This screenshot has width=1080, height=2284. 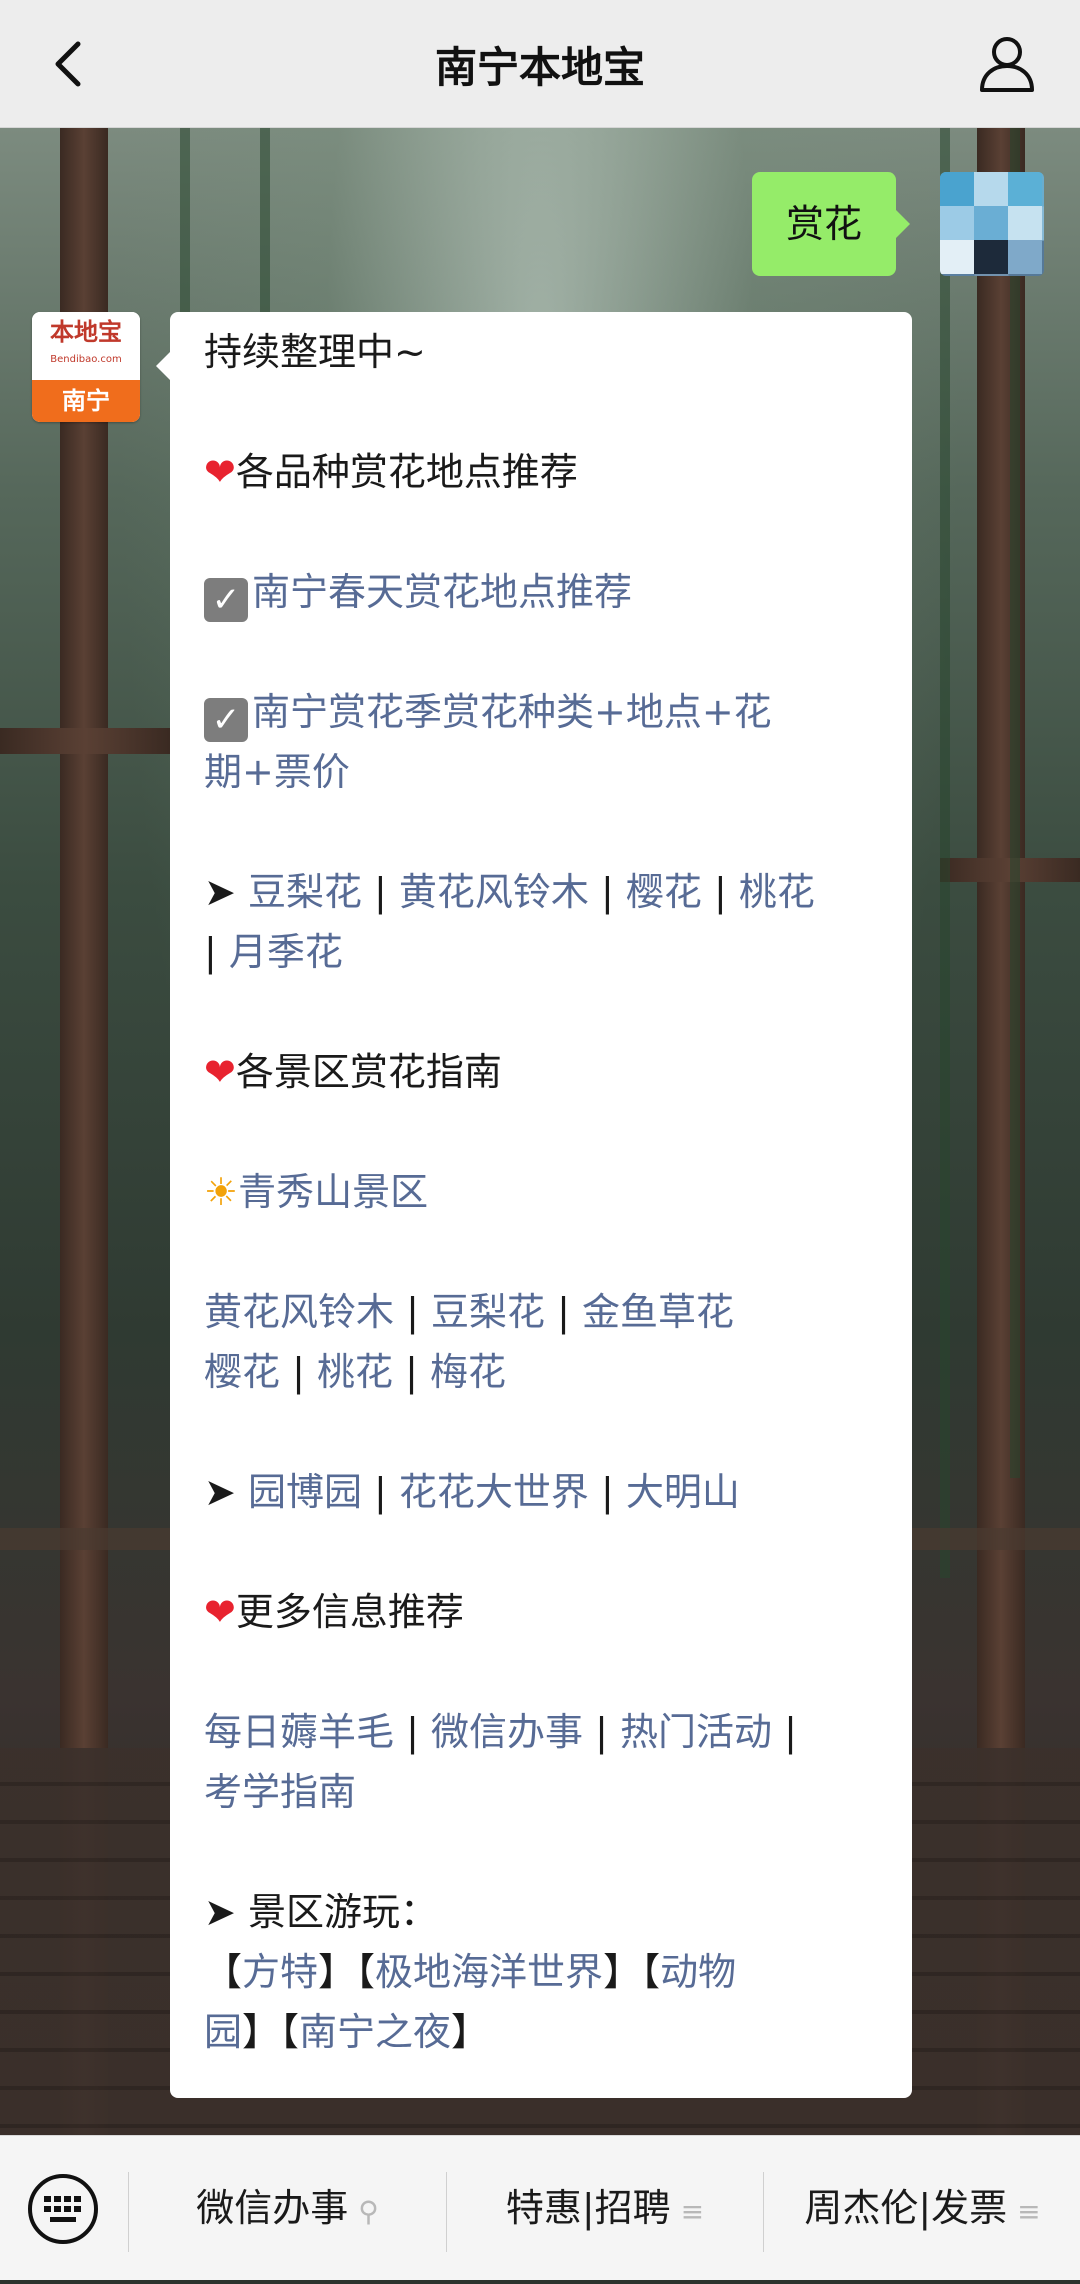 I want to click on tour-link: 园, so click(x=223, y=2032).